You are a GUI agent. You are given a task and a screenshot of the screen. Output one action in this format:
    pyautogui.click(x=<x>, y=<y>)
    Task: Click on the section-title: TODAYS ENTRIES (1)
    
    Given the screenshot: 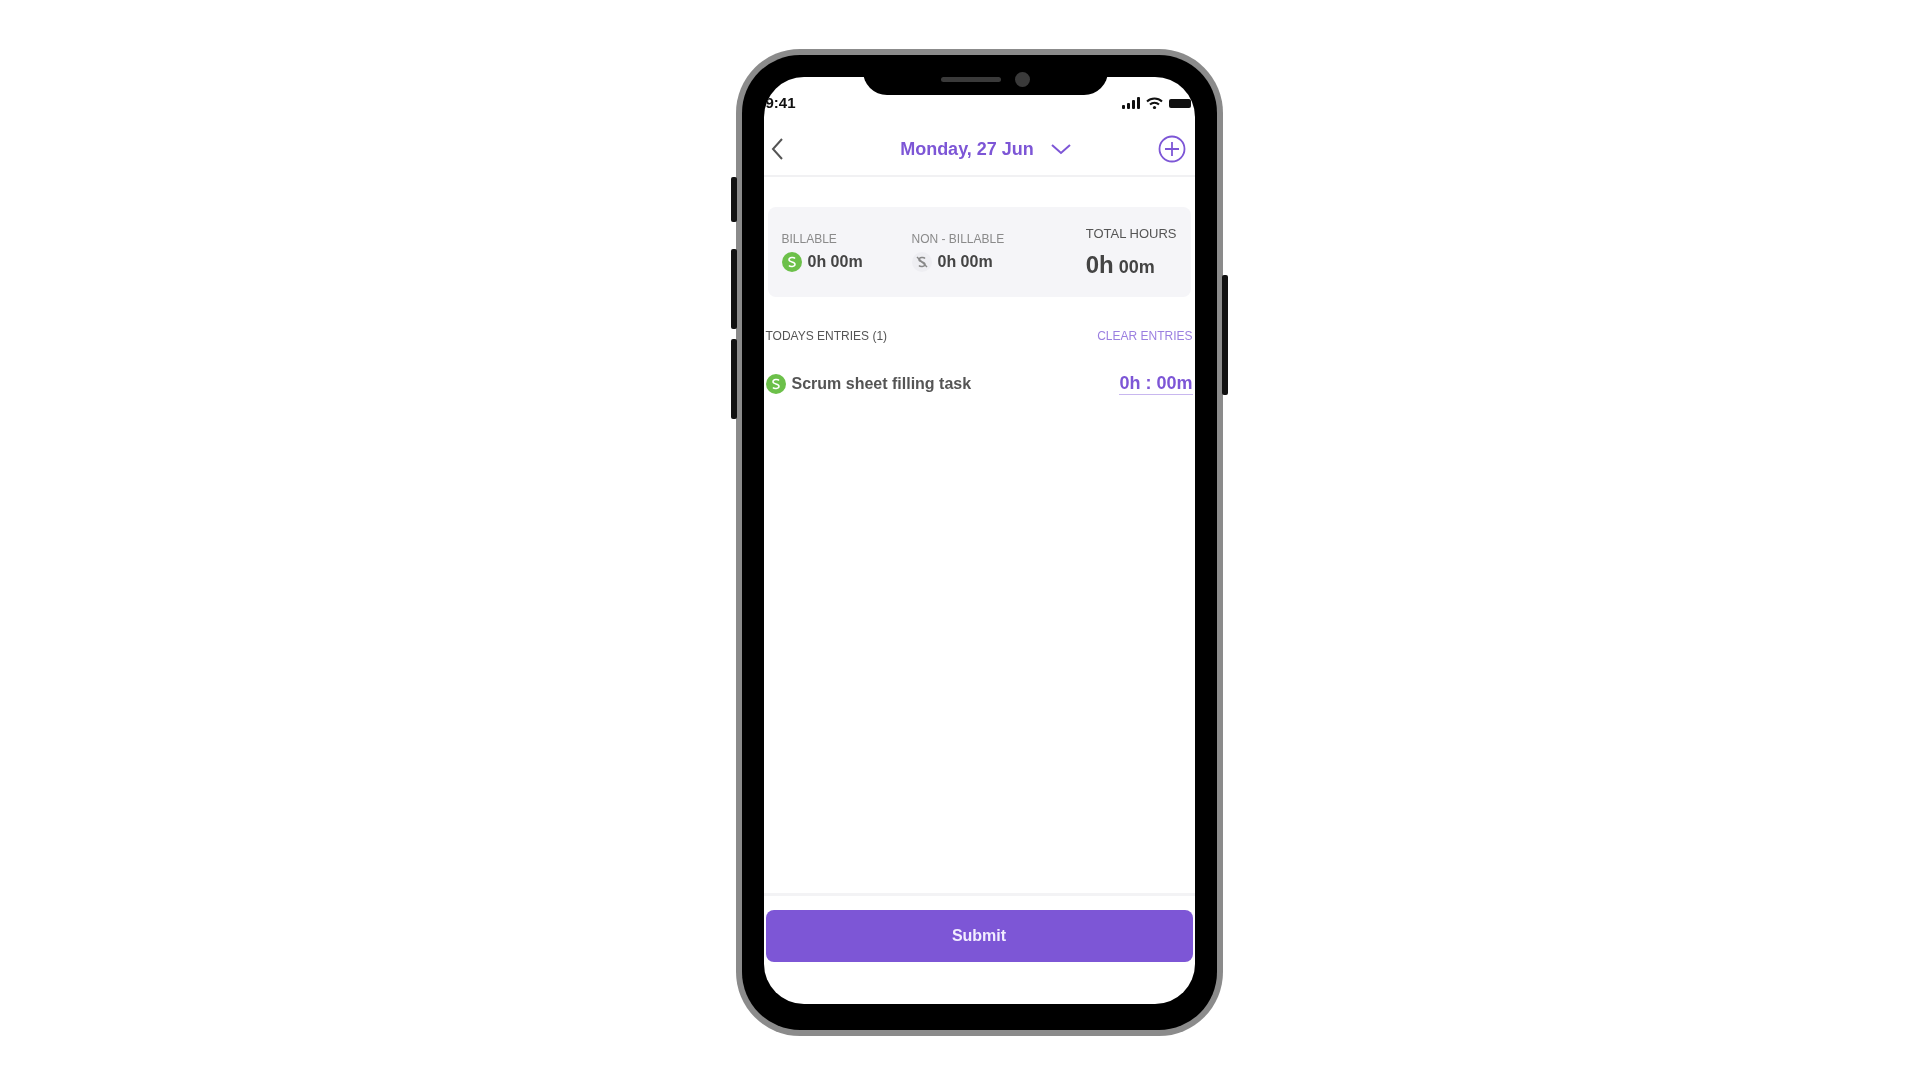 What is the action you would take?
    pyautogui.click(x=826, y=336)
    